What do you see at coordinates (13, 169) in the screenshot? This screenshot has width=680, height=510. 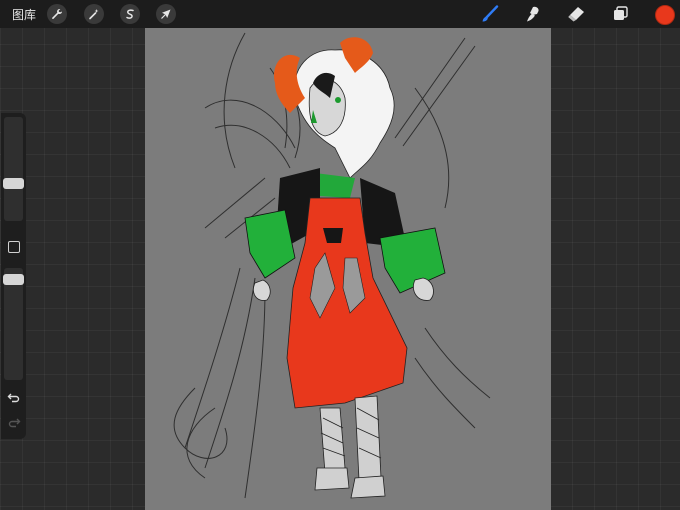 I see `brush-size-slider` at bounding box center [13, 169].